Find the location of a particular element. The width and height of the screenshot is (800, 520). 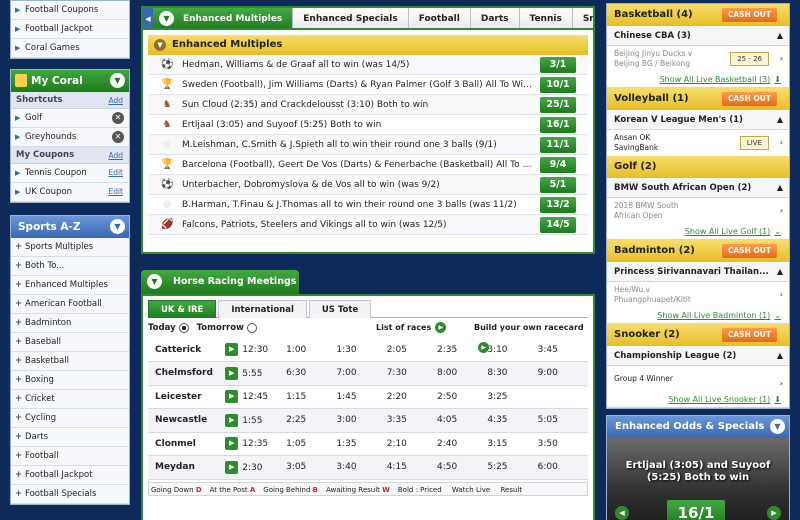

sport-item: + Enhanced Multiples is located at coordinates (70, 285).